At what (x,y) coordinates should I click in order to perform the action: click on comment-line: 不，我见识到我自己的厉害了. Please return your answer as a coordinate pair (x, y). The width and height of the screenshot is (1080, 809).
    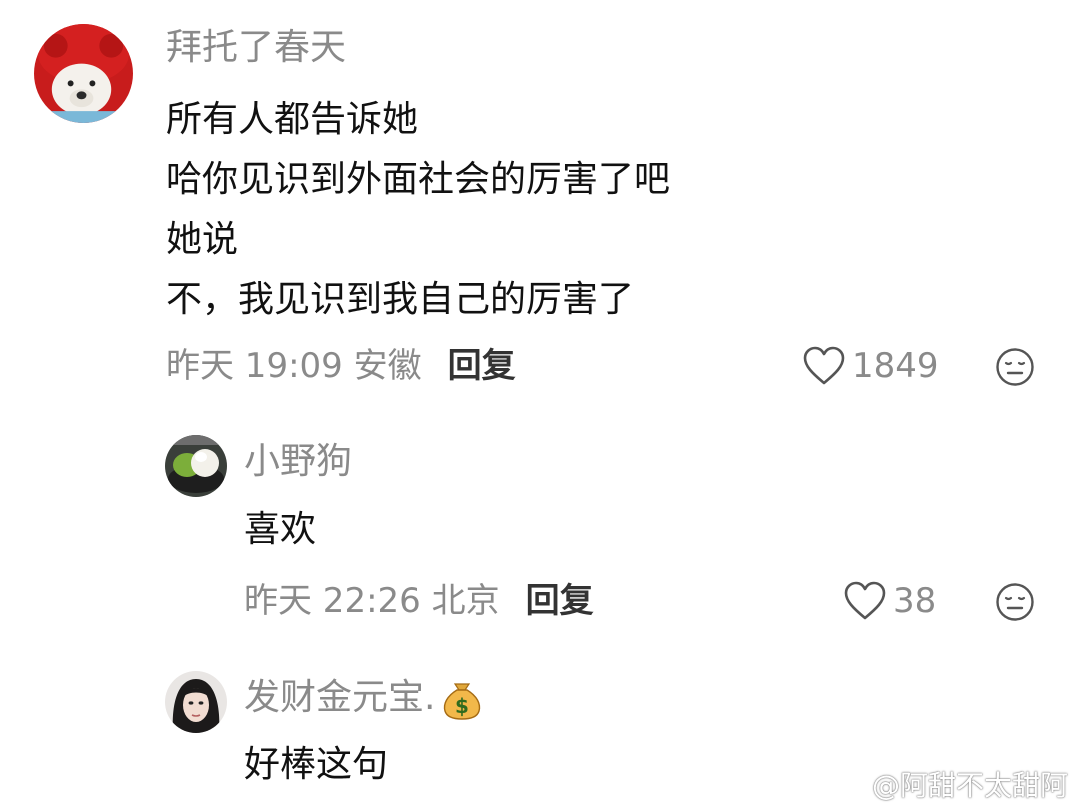
    Looking at the image, I should click on (400, 299).